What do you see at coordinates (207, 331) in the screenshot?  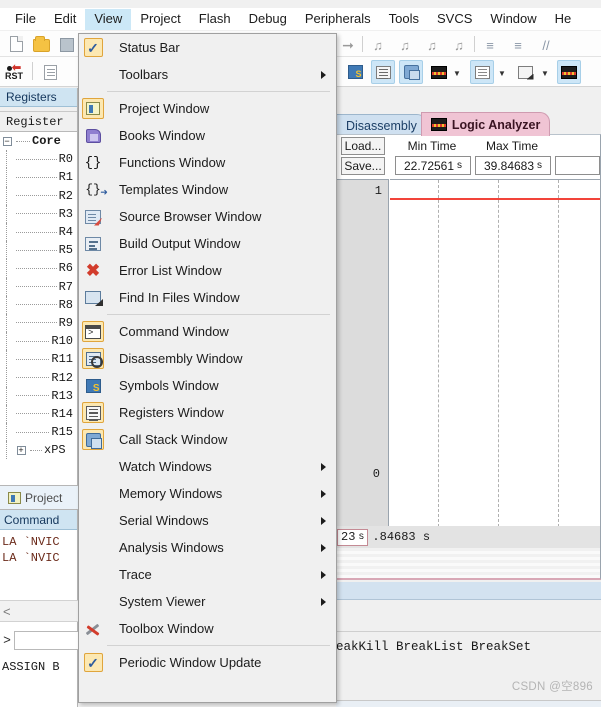 I see `menu-item-command-window: Command Window` at bounding box center [207, 331].